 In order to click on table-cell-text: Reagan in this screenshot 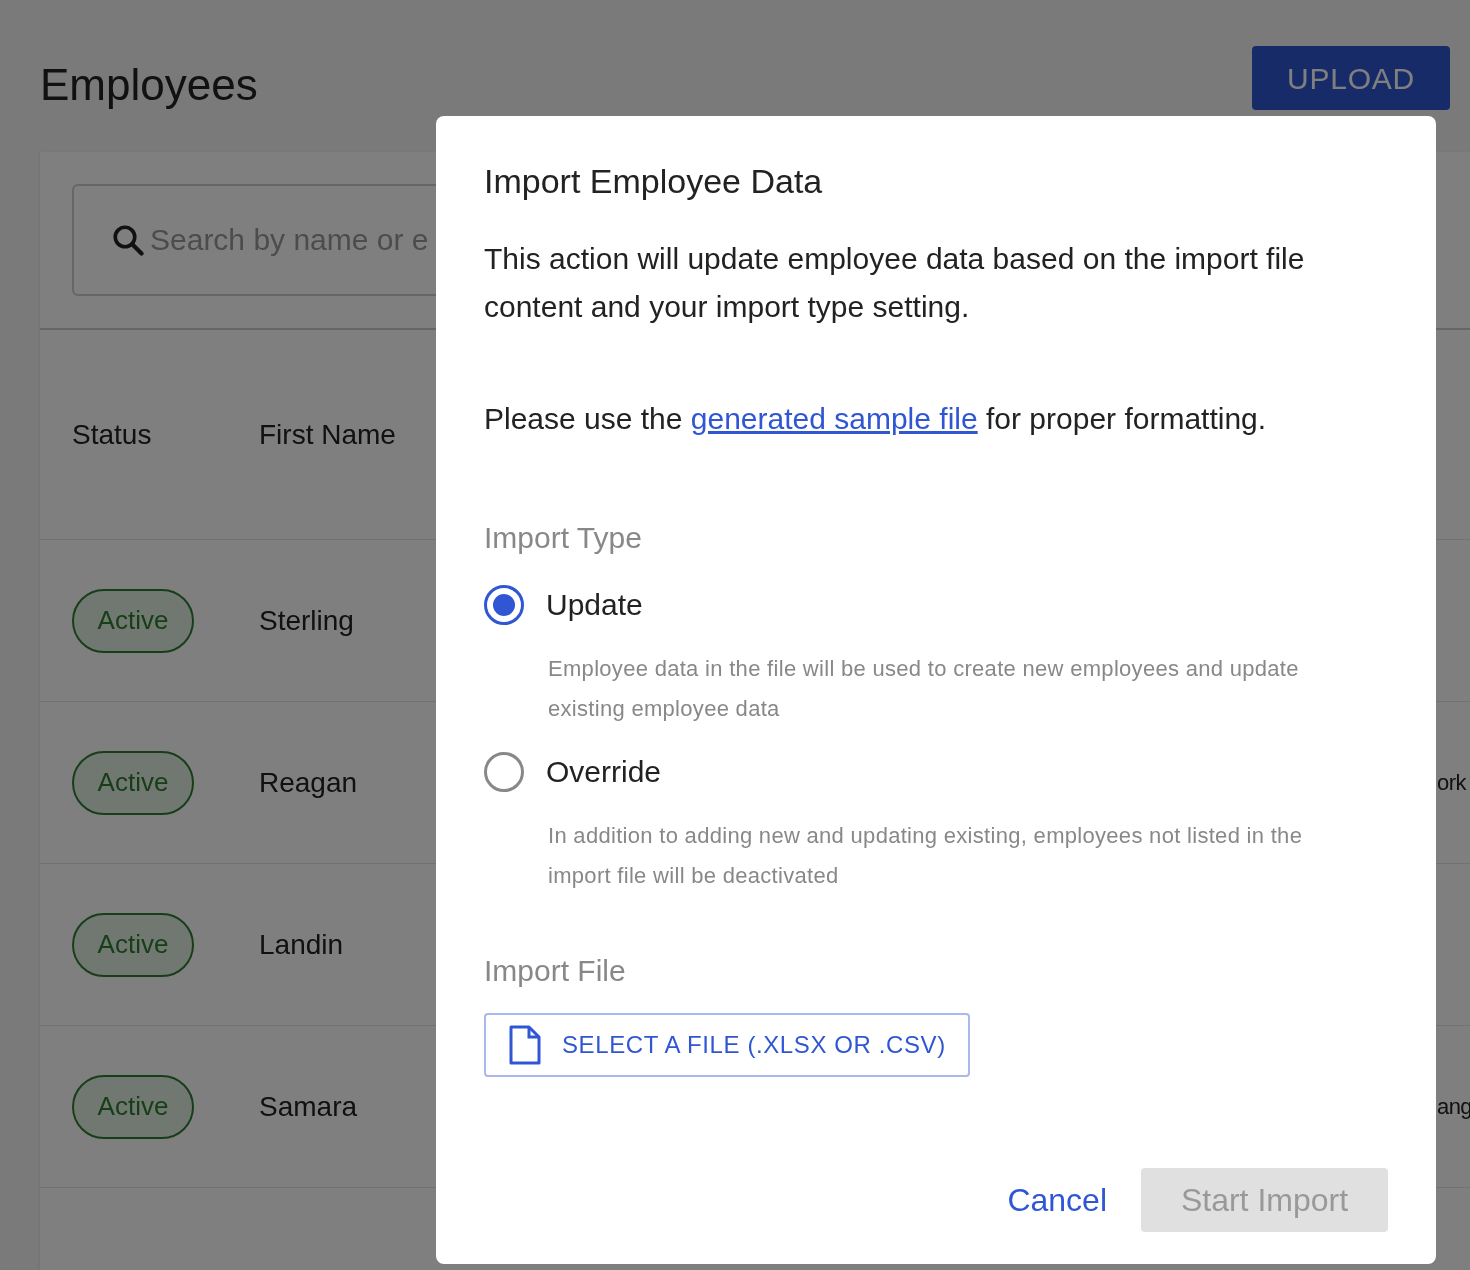, I will do `click(308, 782)`.